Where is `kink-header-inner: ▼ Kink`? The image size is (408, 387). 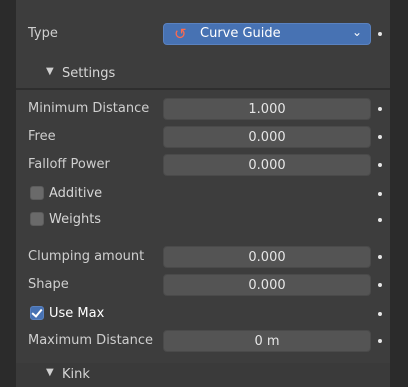 kink-header-inner: ▼ Kink is located at coordinates (203, 375).